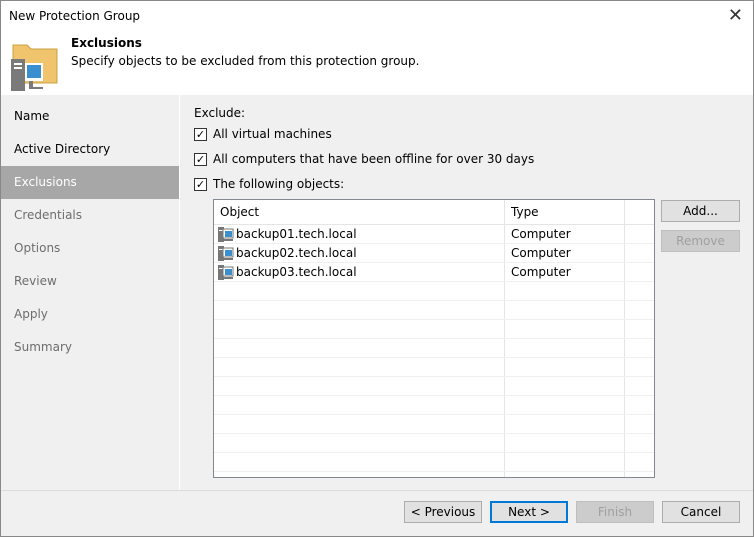 The height and width of the screenshot is (537, 754). I want to click on table-header: Object Type, so click(434, 212).